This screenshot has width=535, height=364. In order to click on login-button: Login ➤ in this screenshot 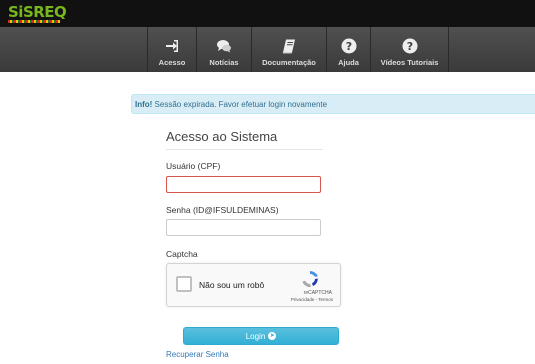, I will do `click(261, 336)`.